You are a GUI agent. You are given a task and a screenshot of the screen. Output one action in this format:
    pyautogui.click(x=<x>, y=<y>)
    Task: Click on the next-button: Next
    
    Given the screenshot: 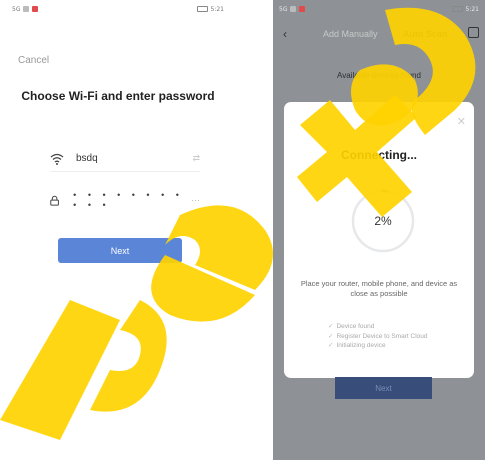 What is the action you would take?
    pyautogui.click(x=120, y=250)
    